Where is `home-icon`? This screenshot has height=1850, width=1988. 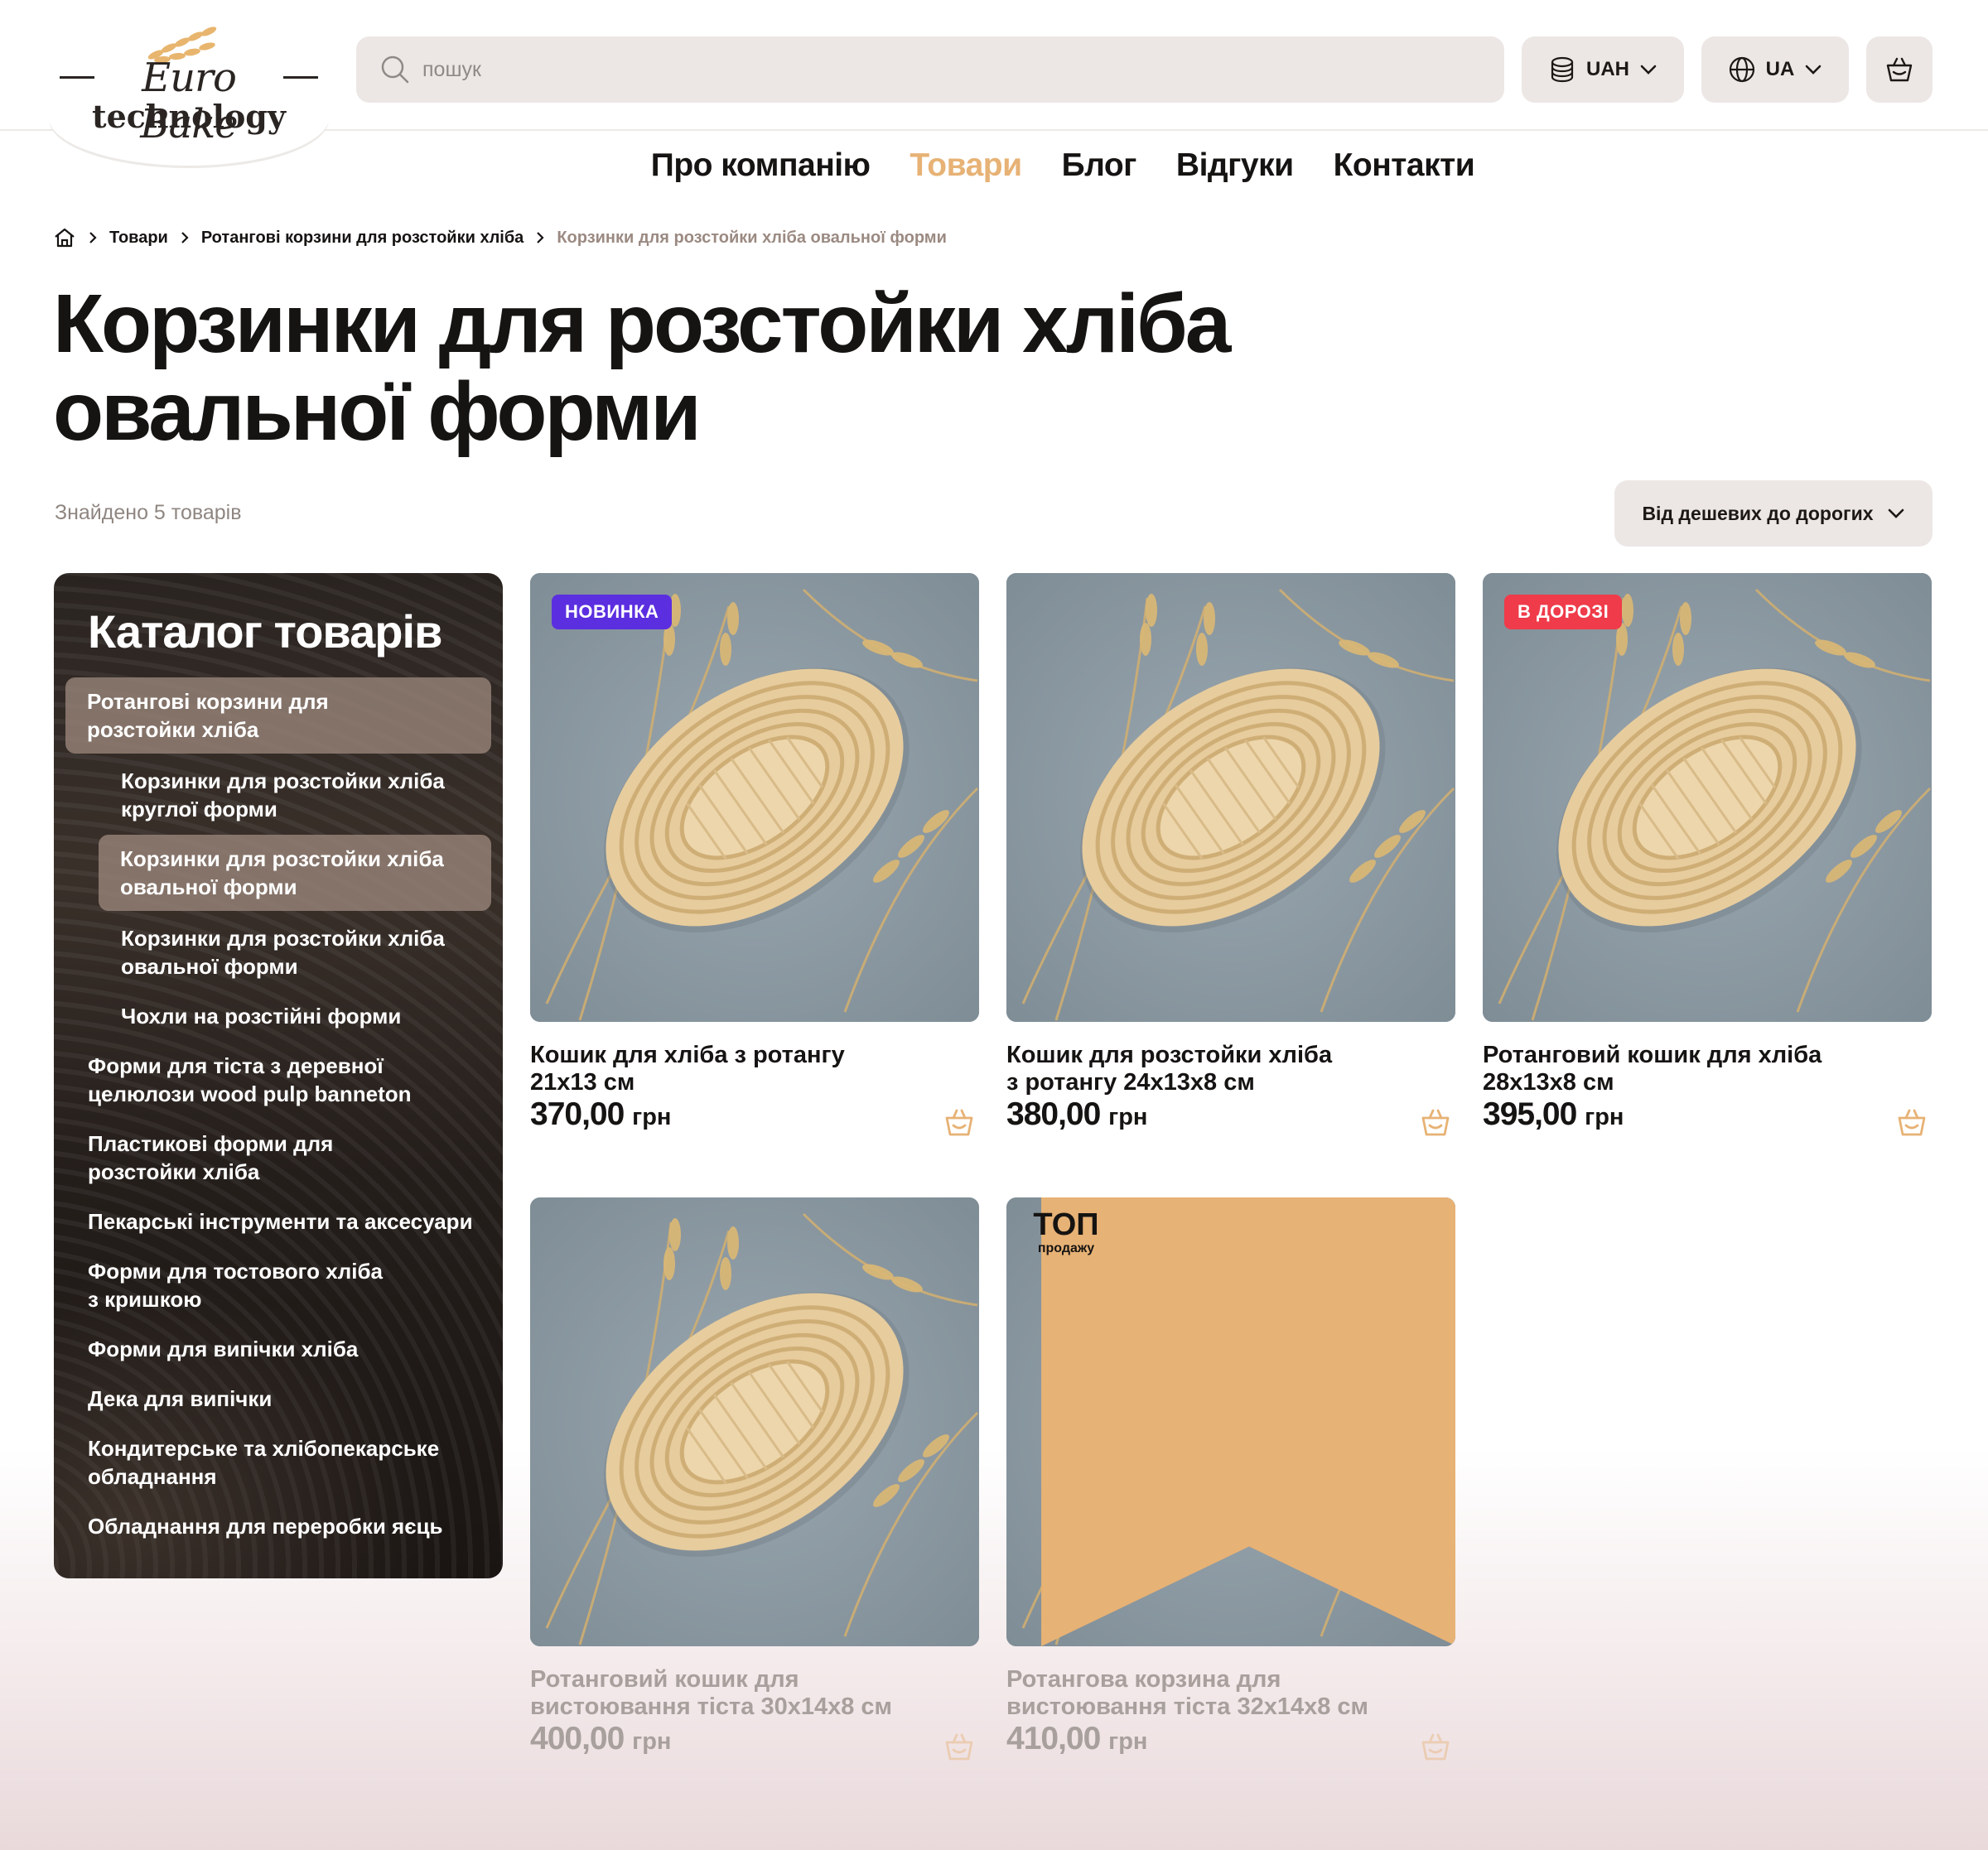
home-icon is located at coordinates (64, 238).